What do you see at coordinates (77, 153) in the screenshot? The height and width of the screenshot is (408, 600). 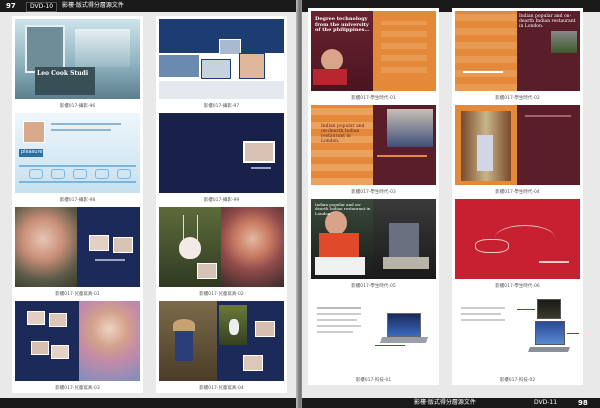 I see `thumbnail-image: pleasure` at bounding box center [77, 153].